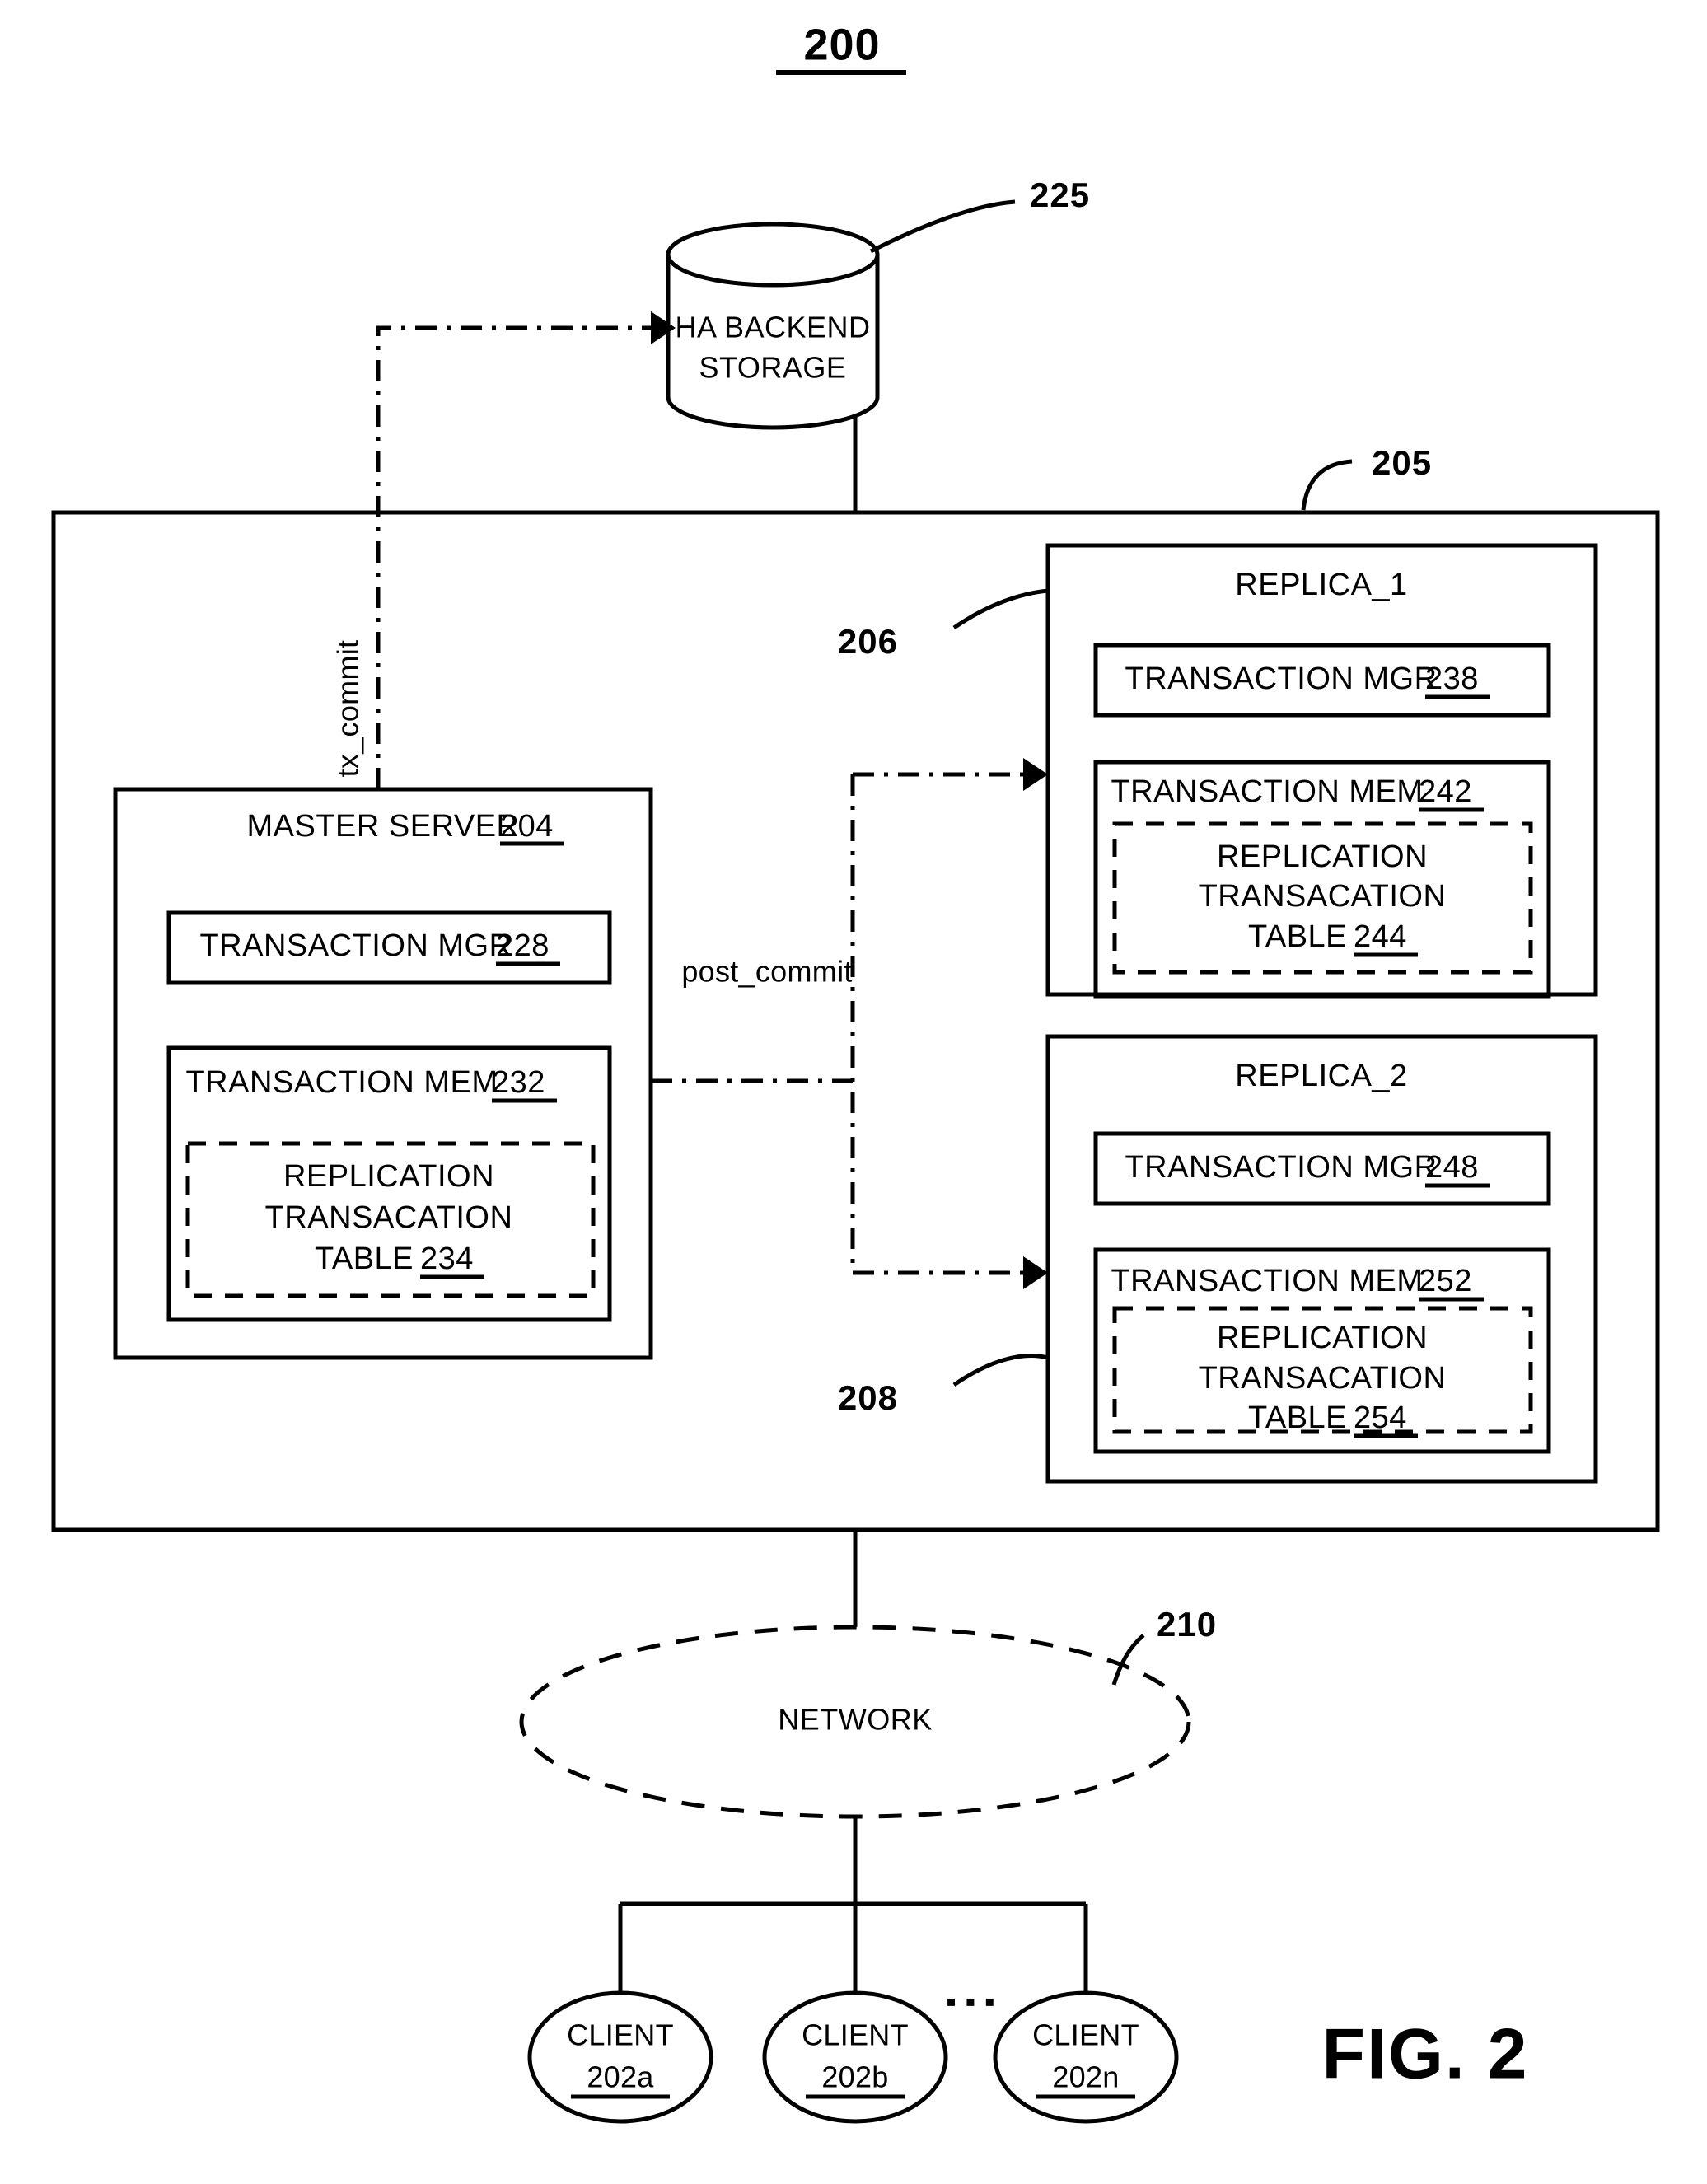  What do you see at coordinates (1323, 1378) in the screenshot?
I see `replica-2-replication-table-line2: TRANSACATION` at bounding box center [1323, 1378].